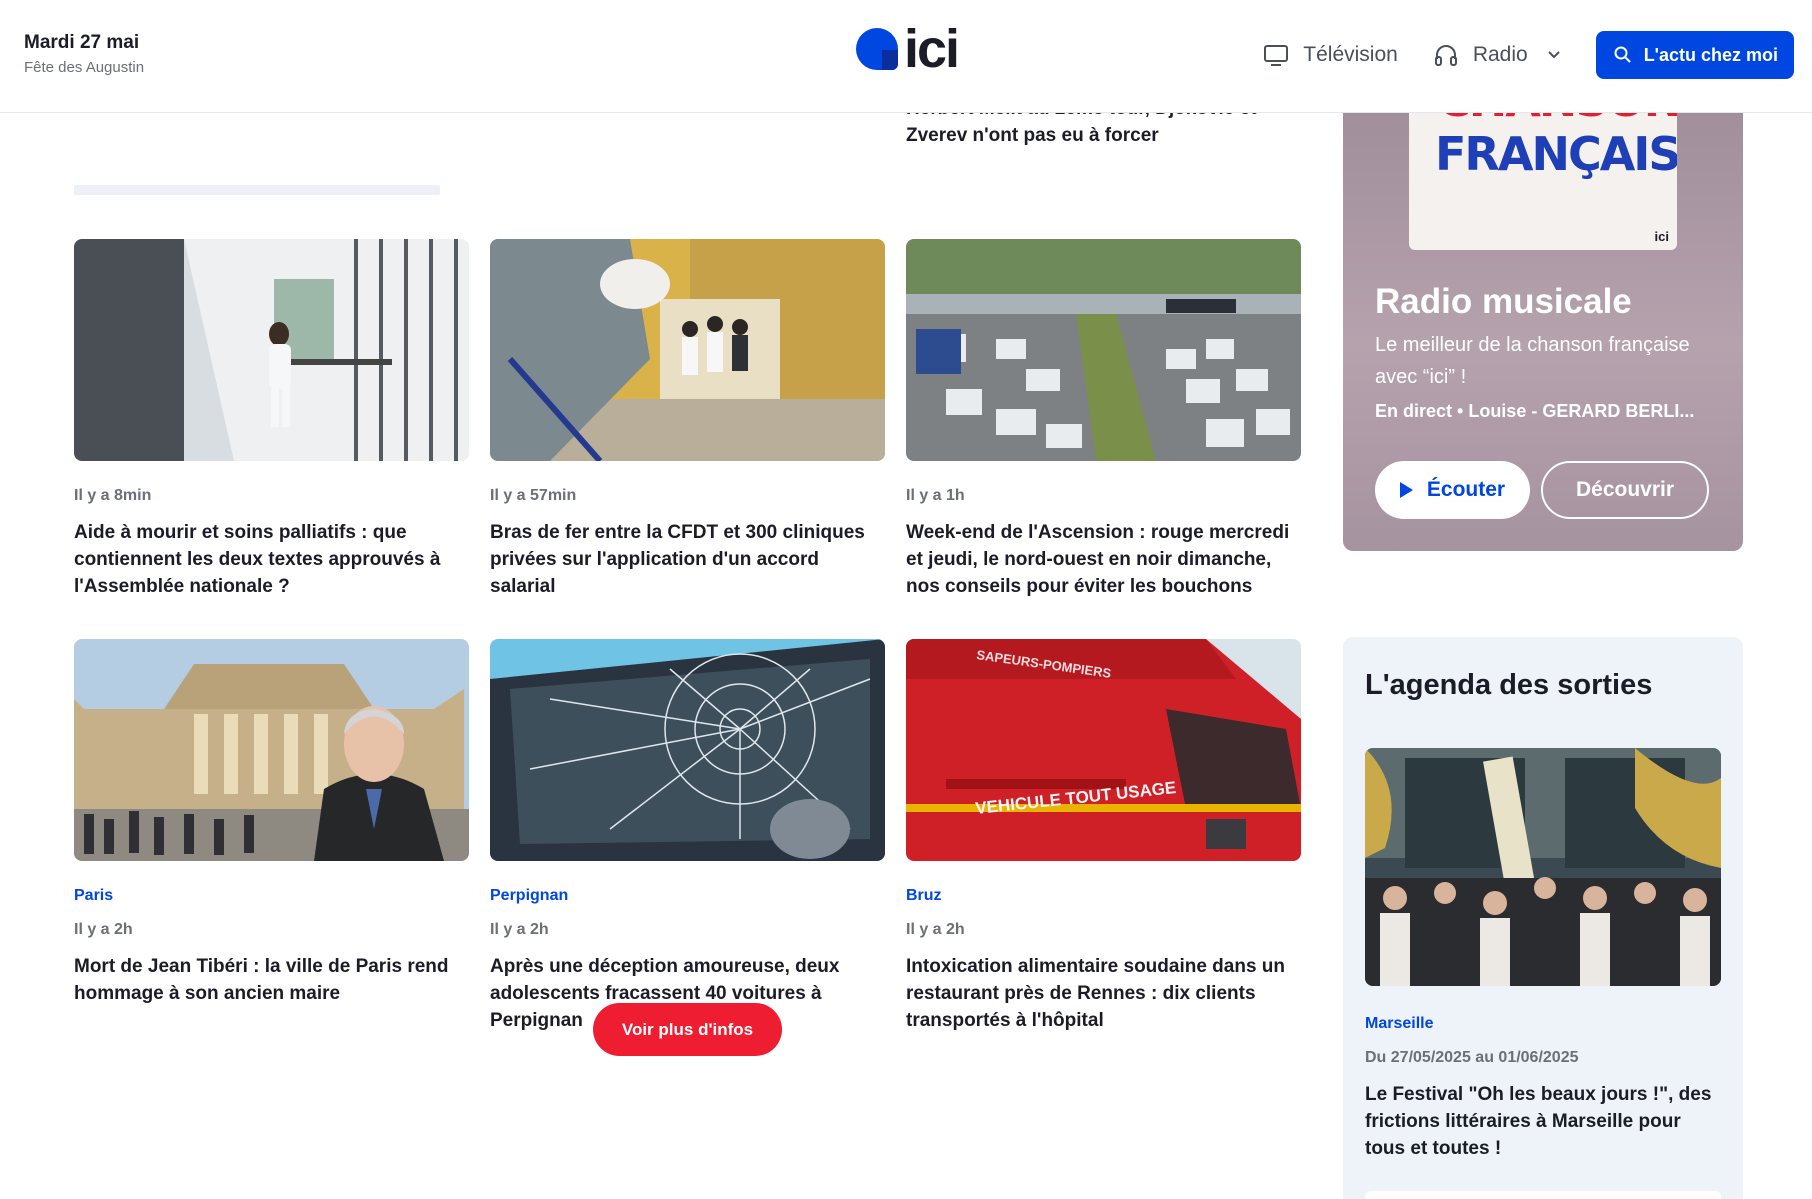  I want to click on discover-button: Découvrir, so click(1625, 490).